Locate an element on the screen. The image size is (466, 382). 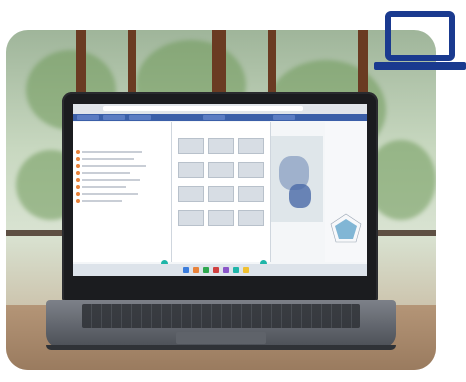
radar-chart is located at coordinates (346, 228).